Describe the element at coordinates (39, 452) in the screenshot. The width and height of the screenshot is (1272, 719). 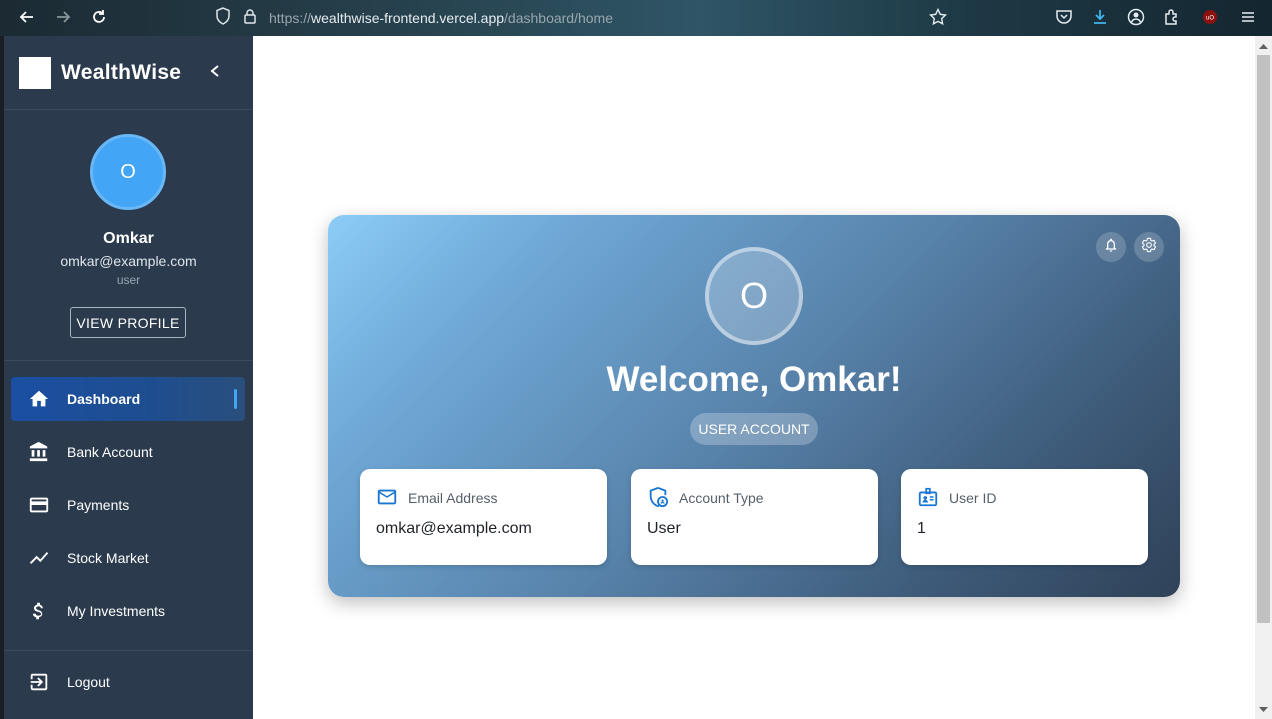
I see `bank-icon` at that location.